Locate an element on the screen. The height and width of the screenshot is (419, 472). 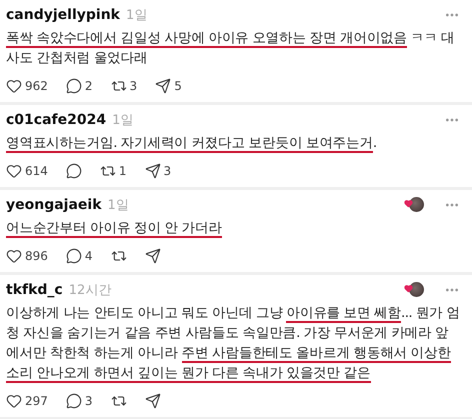
count: 1 is located at coordinates (122, 171).